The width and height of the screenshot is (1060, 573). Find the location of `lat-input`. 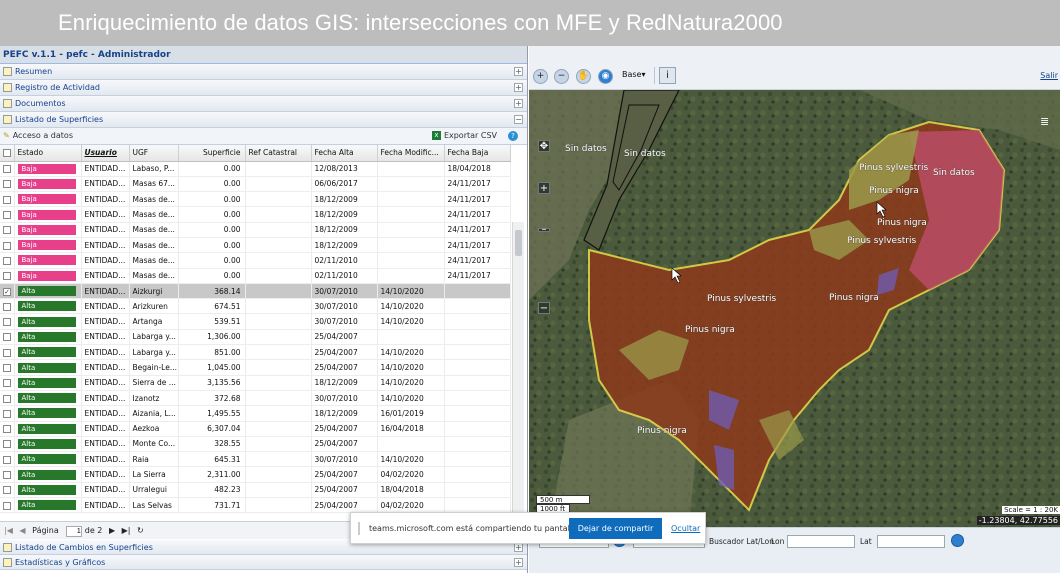

lat-input is located at coordinates (911, 541).